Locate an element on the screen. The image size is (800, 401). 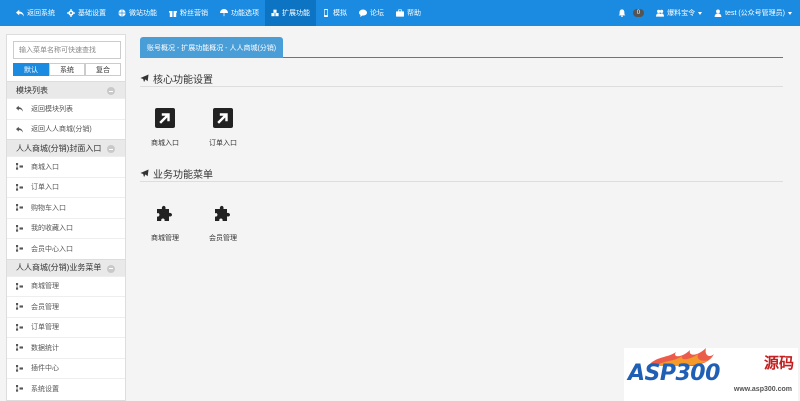
sidebar-item-label: 购物车入口 is located at coordinates (48, 208).